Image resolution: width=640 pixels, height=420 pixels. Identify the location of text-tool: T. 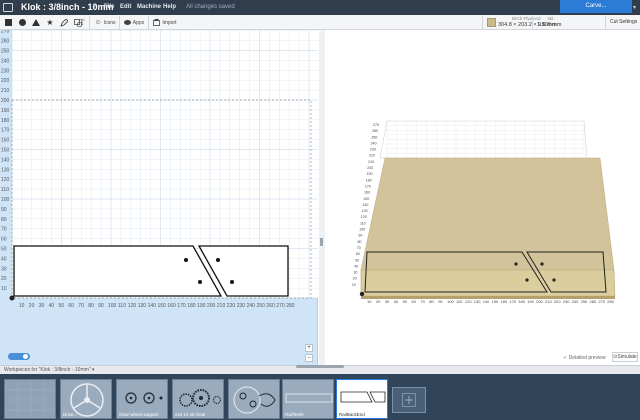
(82, 22).